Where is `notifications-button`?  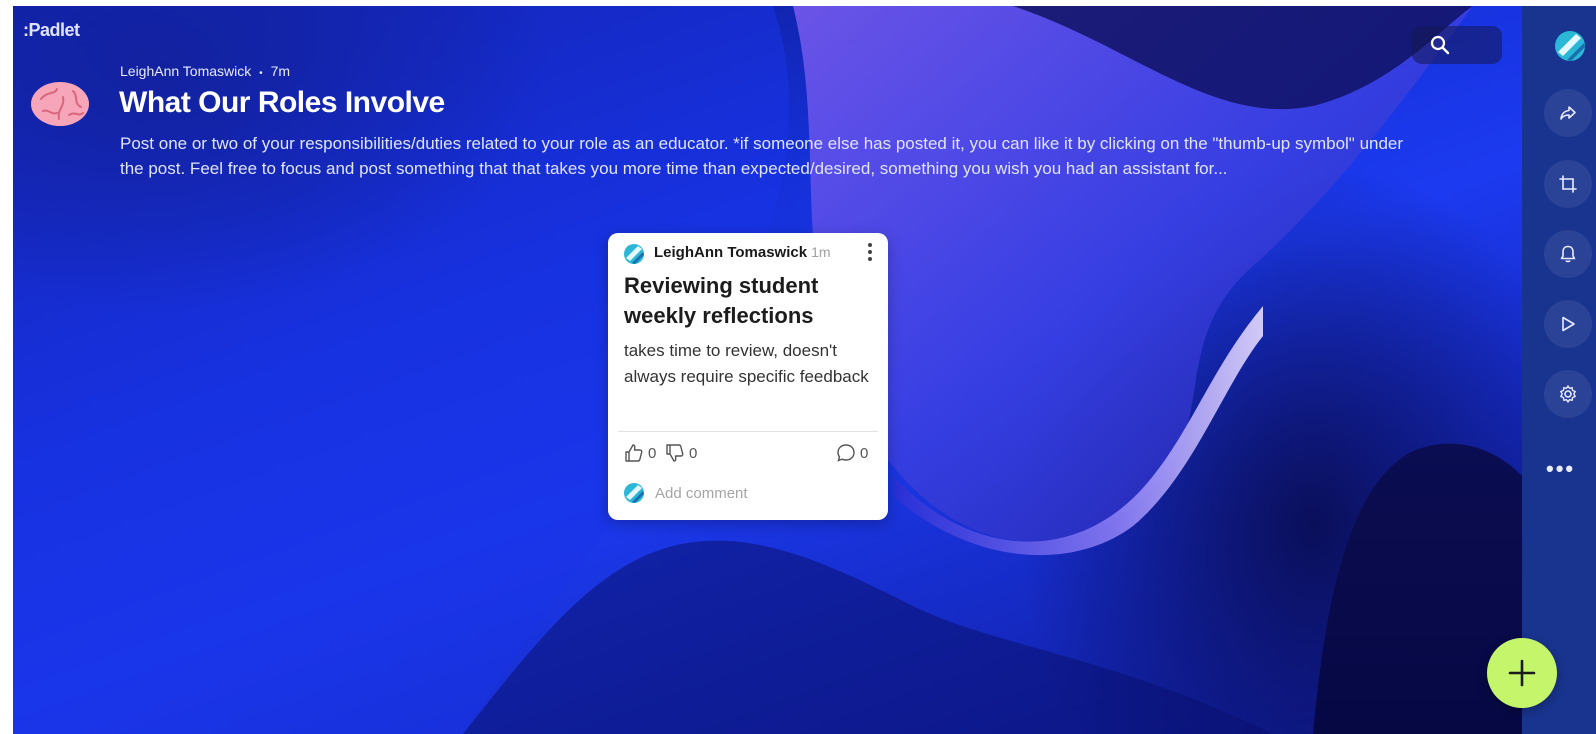 notifications-button is located at coordinates (1568, 254).